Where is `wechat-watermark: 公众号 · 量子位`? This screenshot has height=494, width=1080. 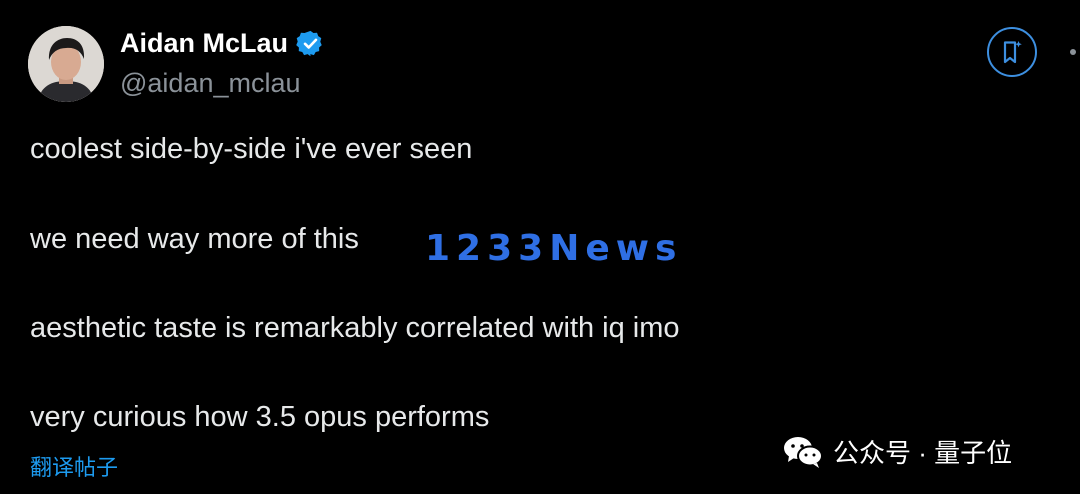 wechat-watermark: 公众号 · 量子位 is located at coordinates (897, 451).